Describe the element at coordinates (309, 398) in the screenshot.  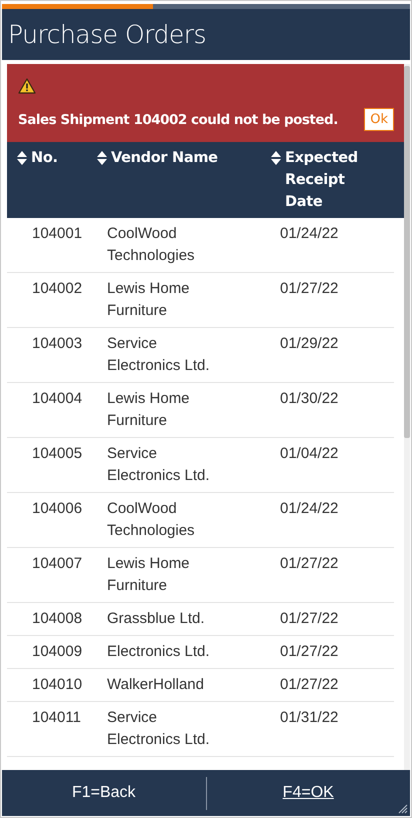
I see `table-cell: 01/30/22` at that location.